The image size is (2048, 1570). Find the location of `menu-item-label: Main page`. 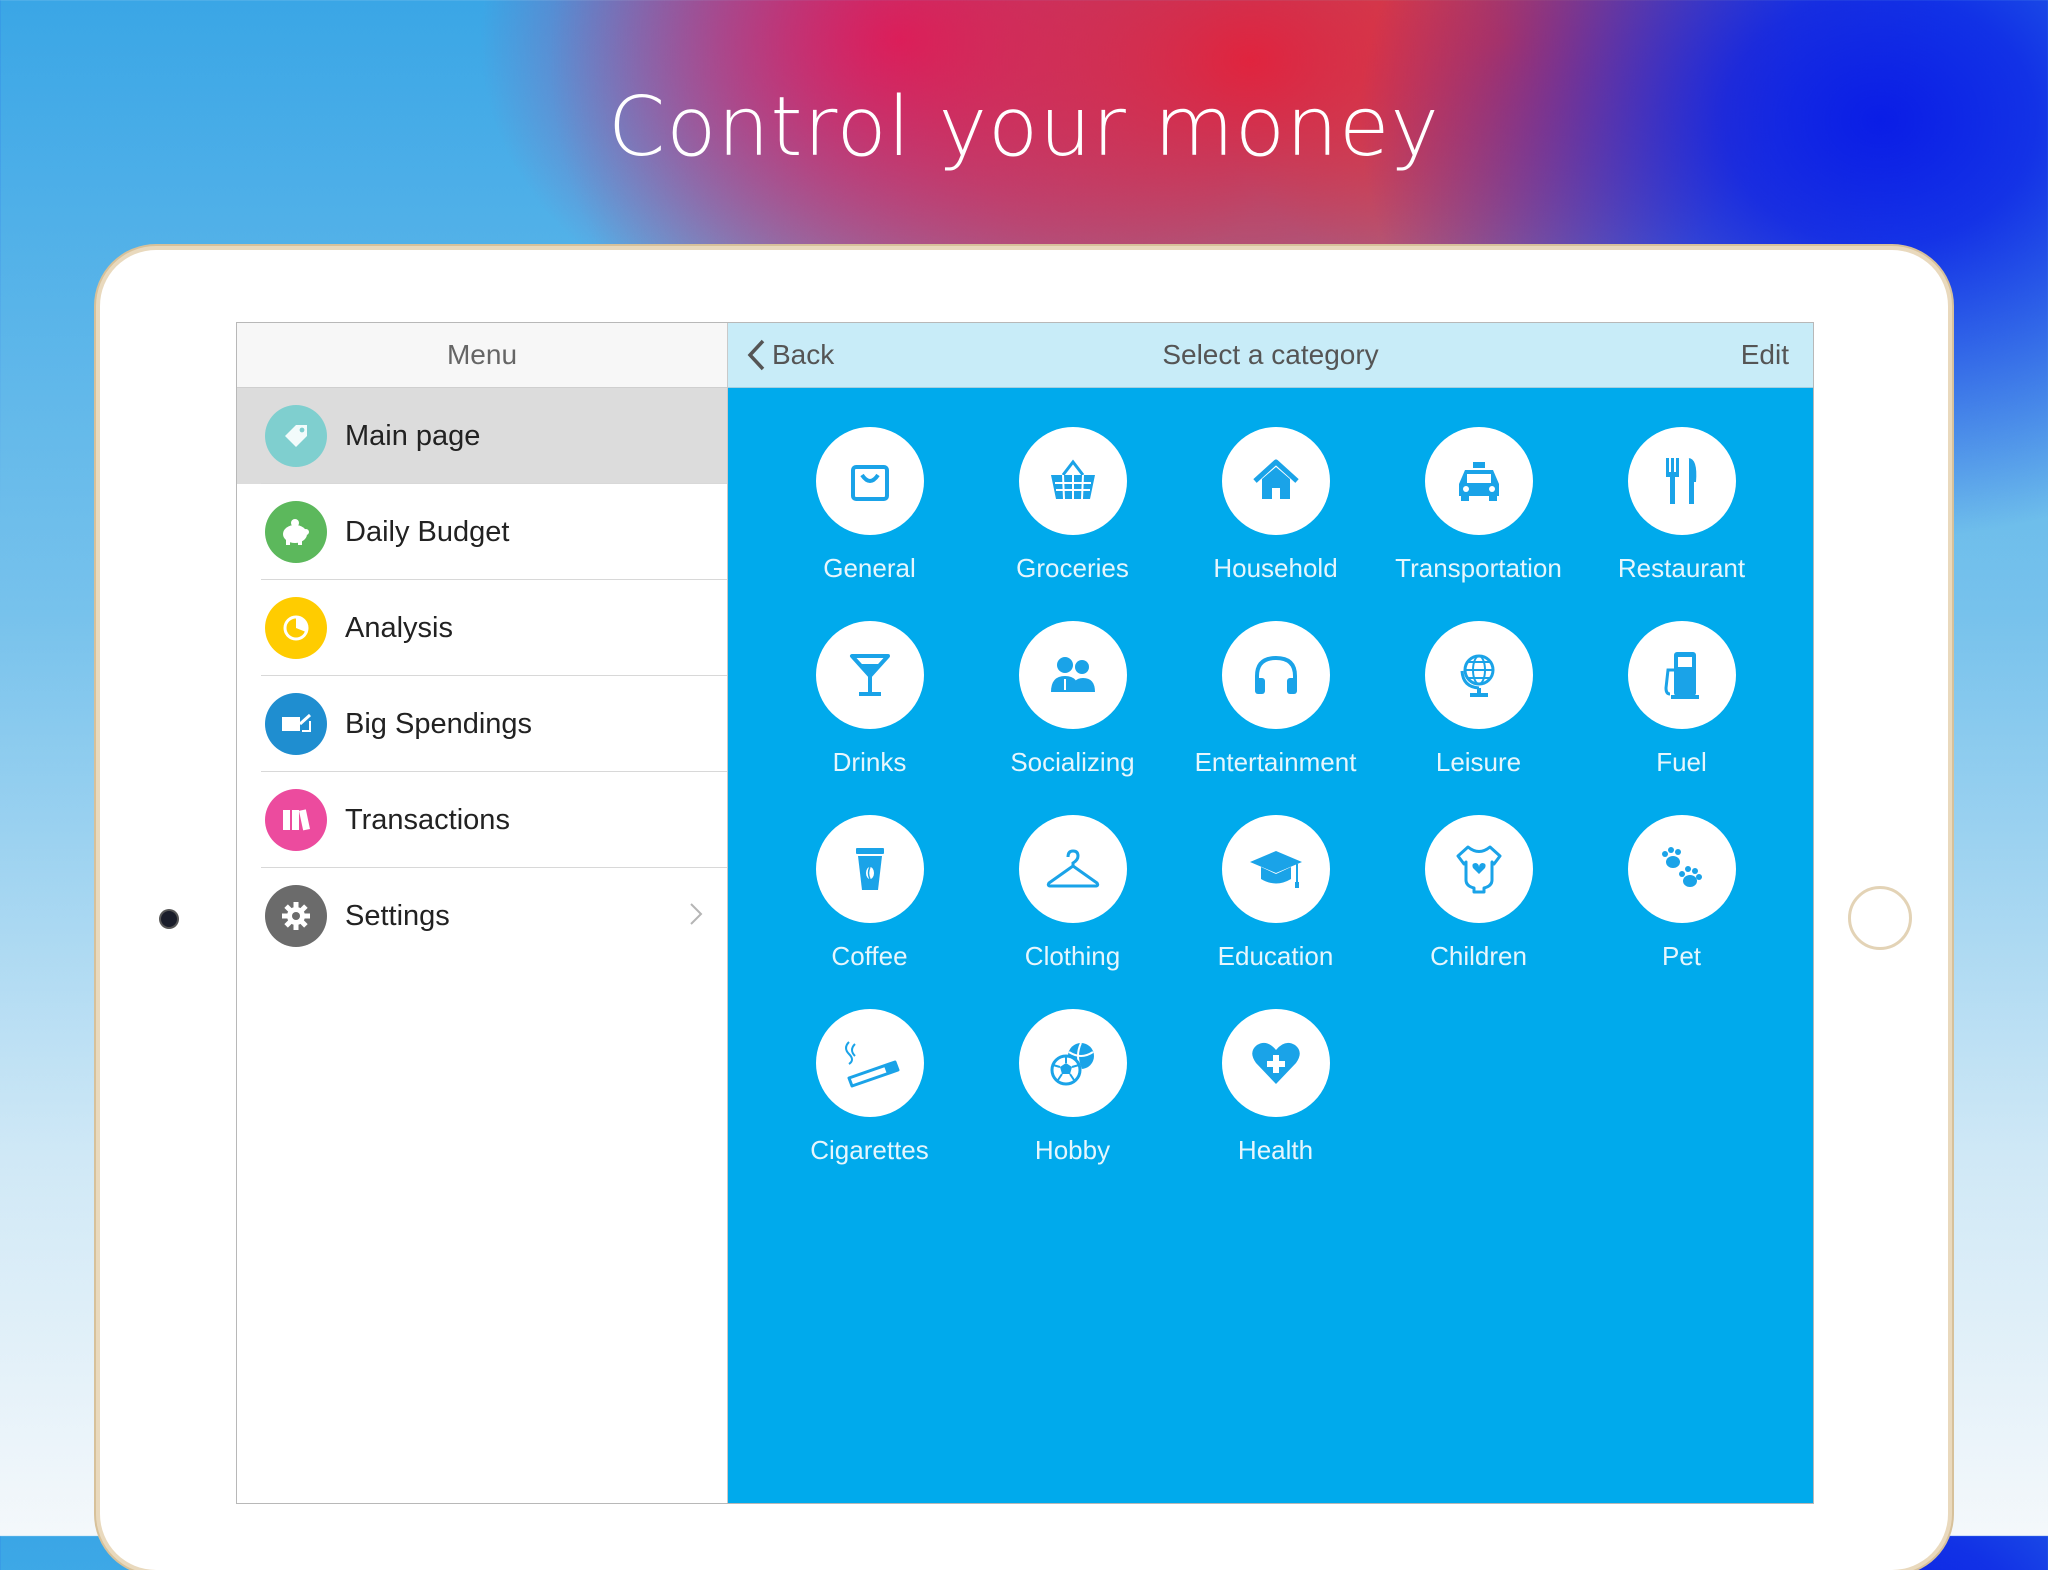

menu-item-label: Main page is located at coordinates (413, 435).